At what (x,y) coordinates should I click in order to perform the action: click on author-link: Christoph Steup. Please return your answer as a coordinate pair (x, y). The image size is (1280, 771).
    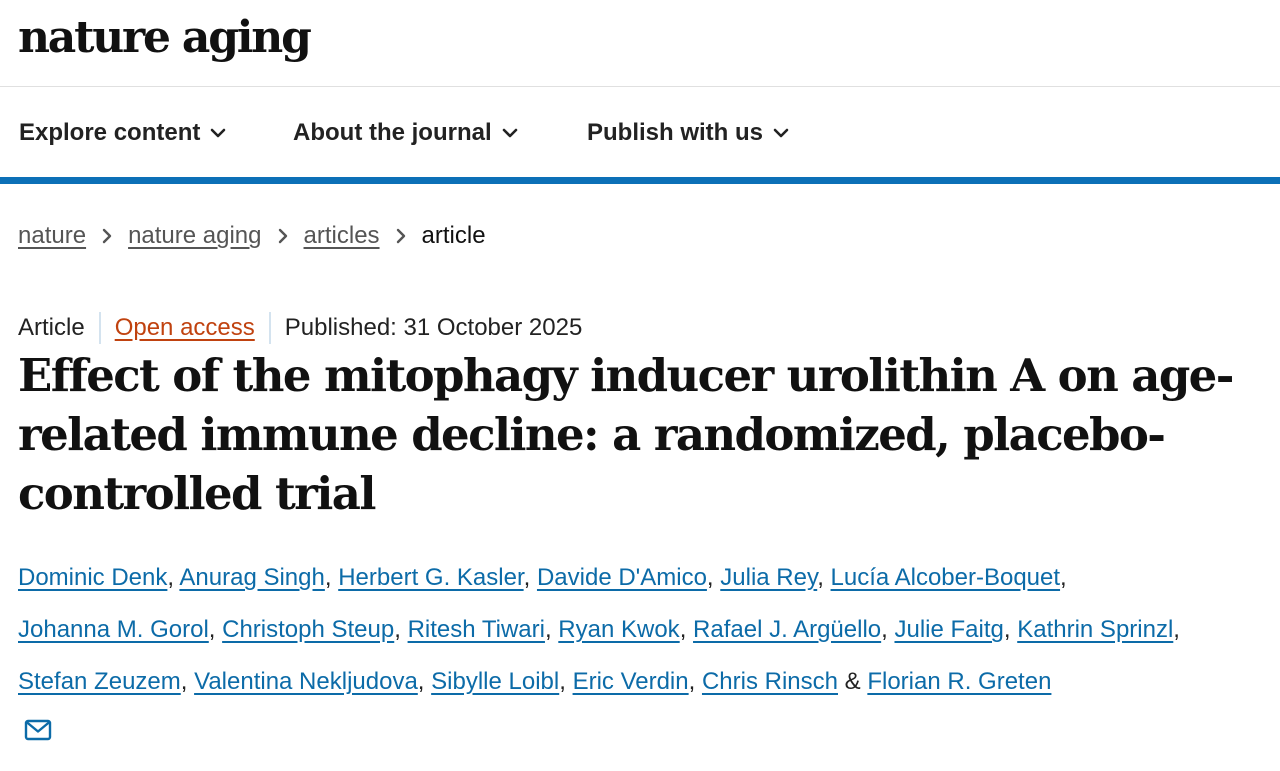
    Looking at the image, I should click on (308, 629).